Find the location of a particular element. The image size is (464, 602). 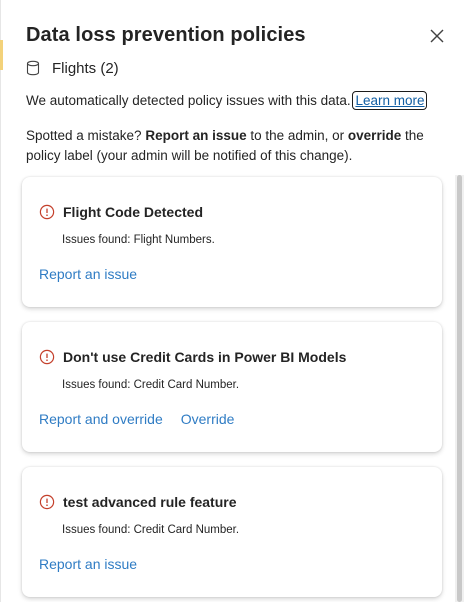

database-icon is located at coordinates (33, 68).